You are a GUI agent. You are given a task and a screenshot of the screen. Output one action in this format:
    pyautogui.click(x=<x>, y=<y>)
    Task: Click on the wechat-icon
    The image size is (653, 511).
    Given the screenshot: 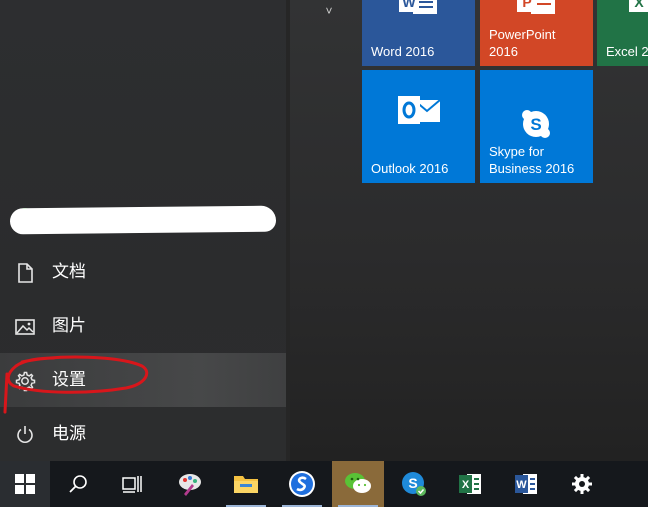 What is the action you would take?
    pyautogui.click(x=358, y=483)
    